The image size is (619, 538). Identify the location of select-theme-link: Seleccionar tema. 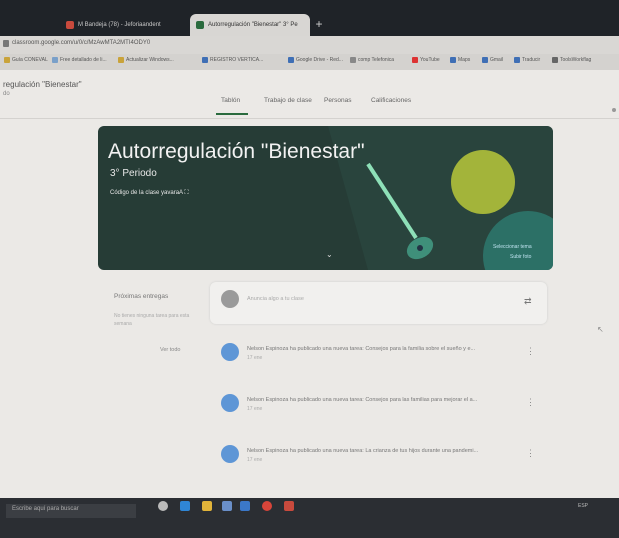
(512, 247).